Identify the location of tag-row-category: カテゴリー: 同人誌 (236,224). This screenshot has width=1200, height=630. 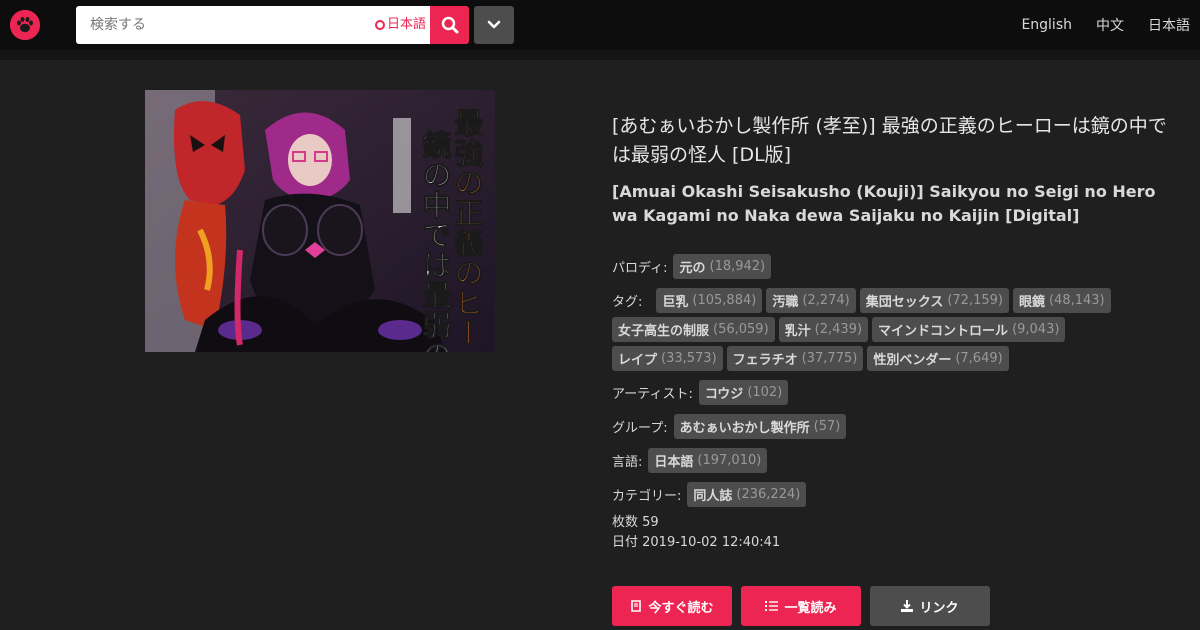
(710, 494).